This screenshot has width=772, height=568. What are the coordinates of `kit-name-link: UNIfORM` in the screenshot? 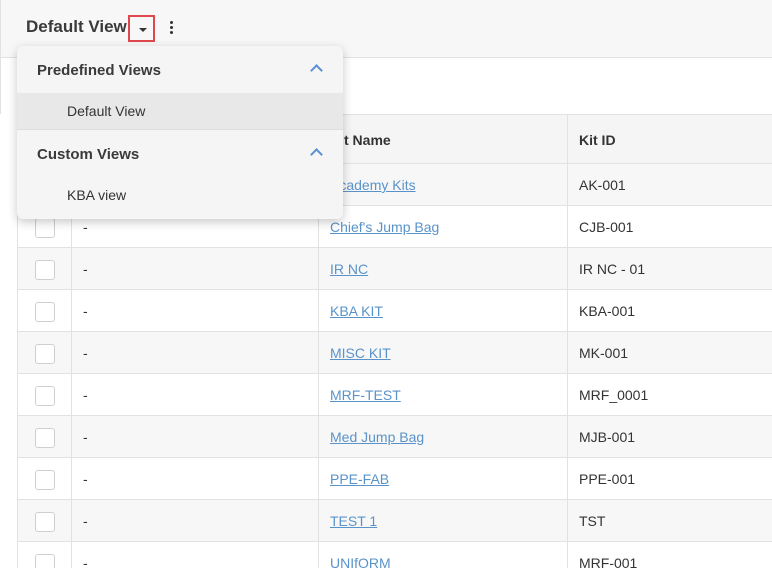 It's located at (360, 561).